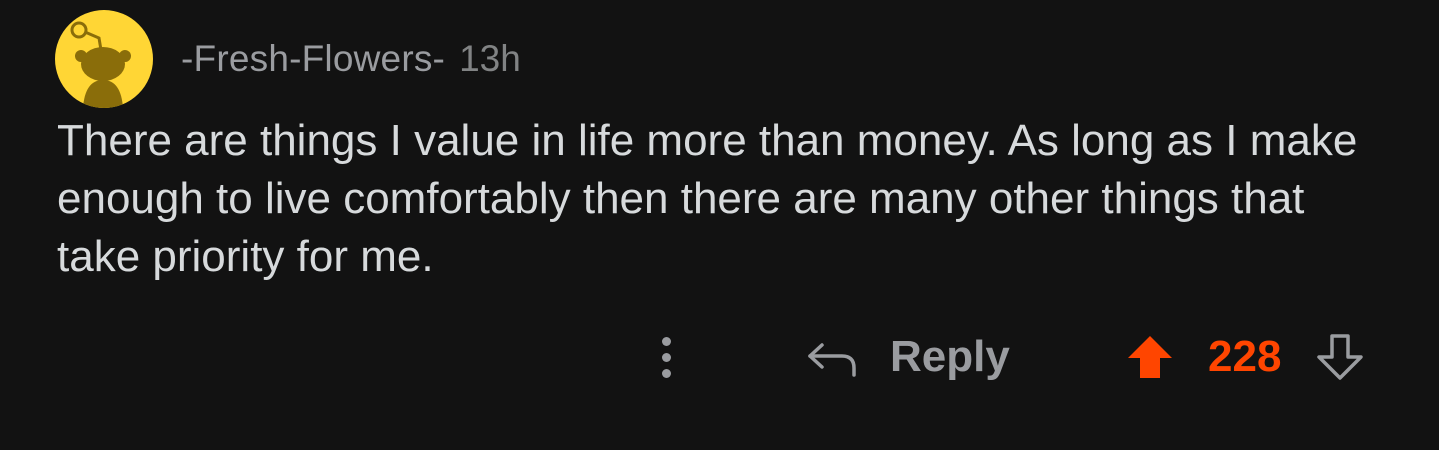 This screenshot has height=450, width=1439. I want to click on reply-label: Reply, so click(950, 356).